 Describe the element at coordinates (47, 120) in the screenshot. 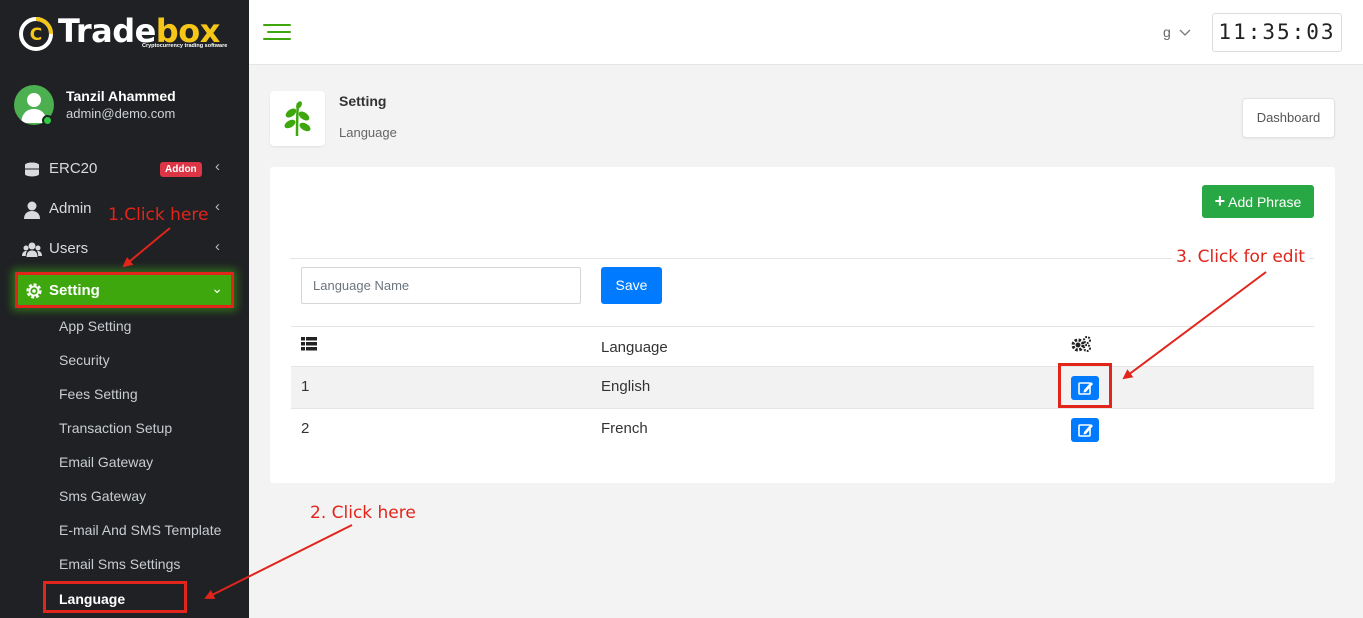

I see `online-status-dot` at that location.